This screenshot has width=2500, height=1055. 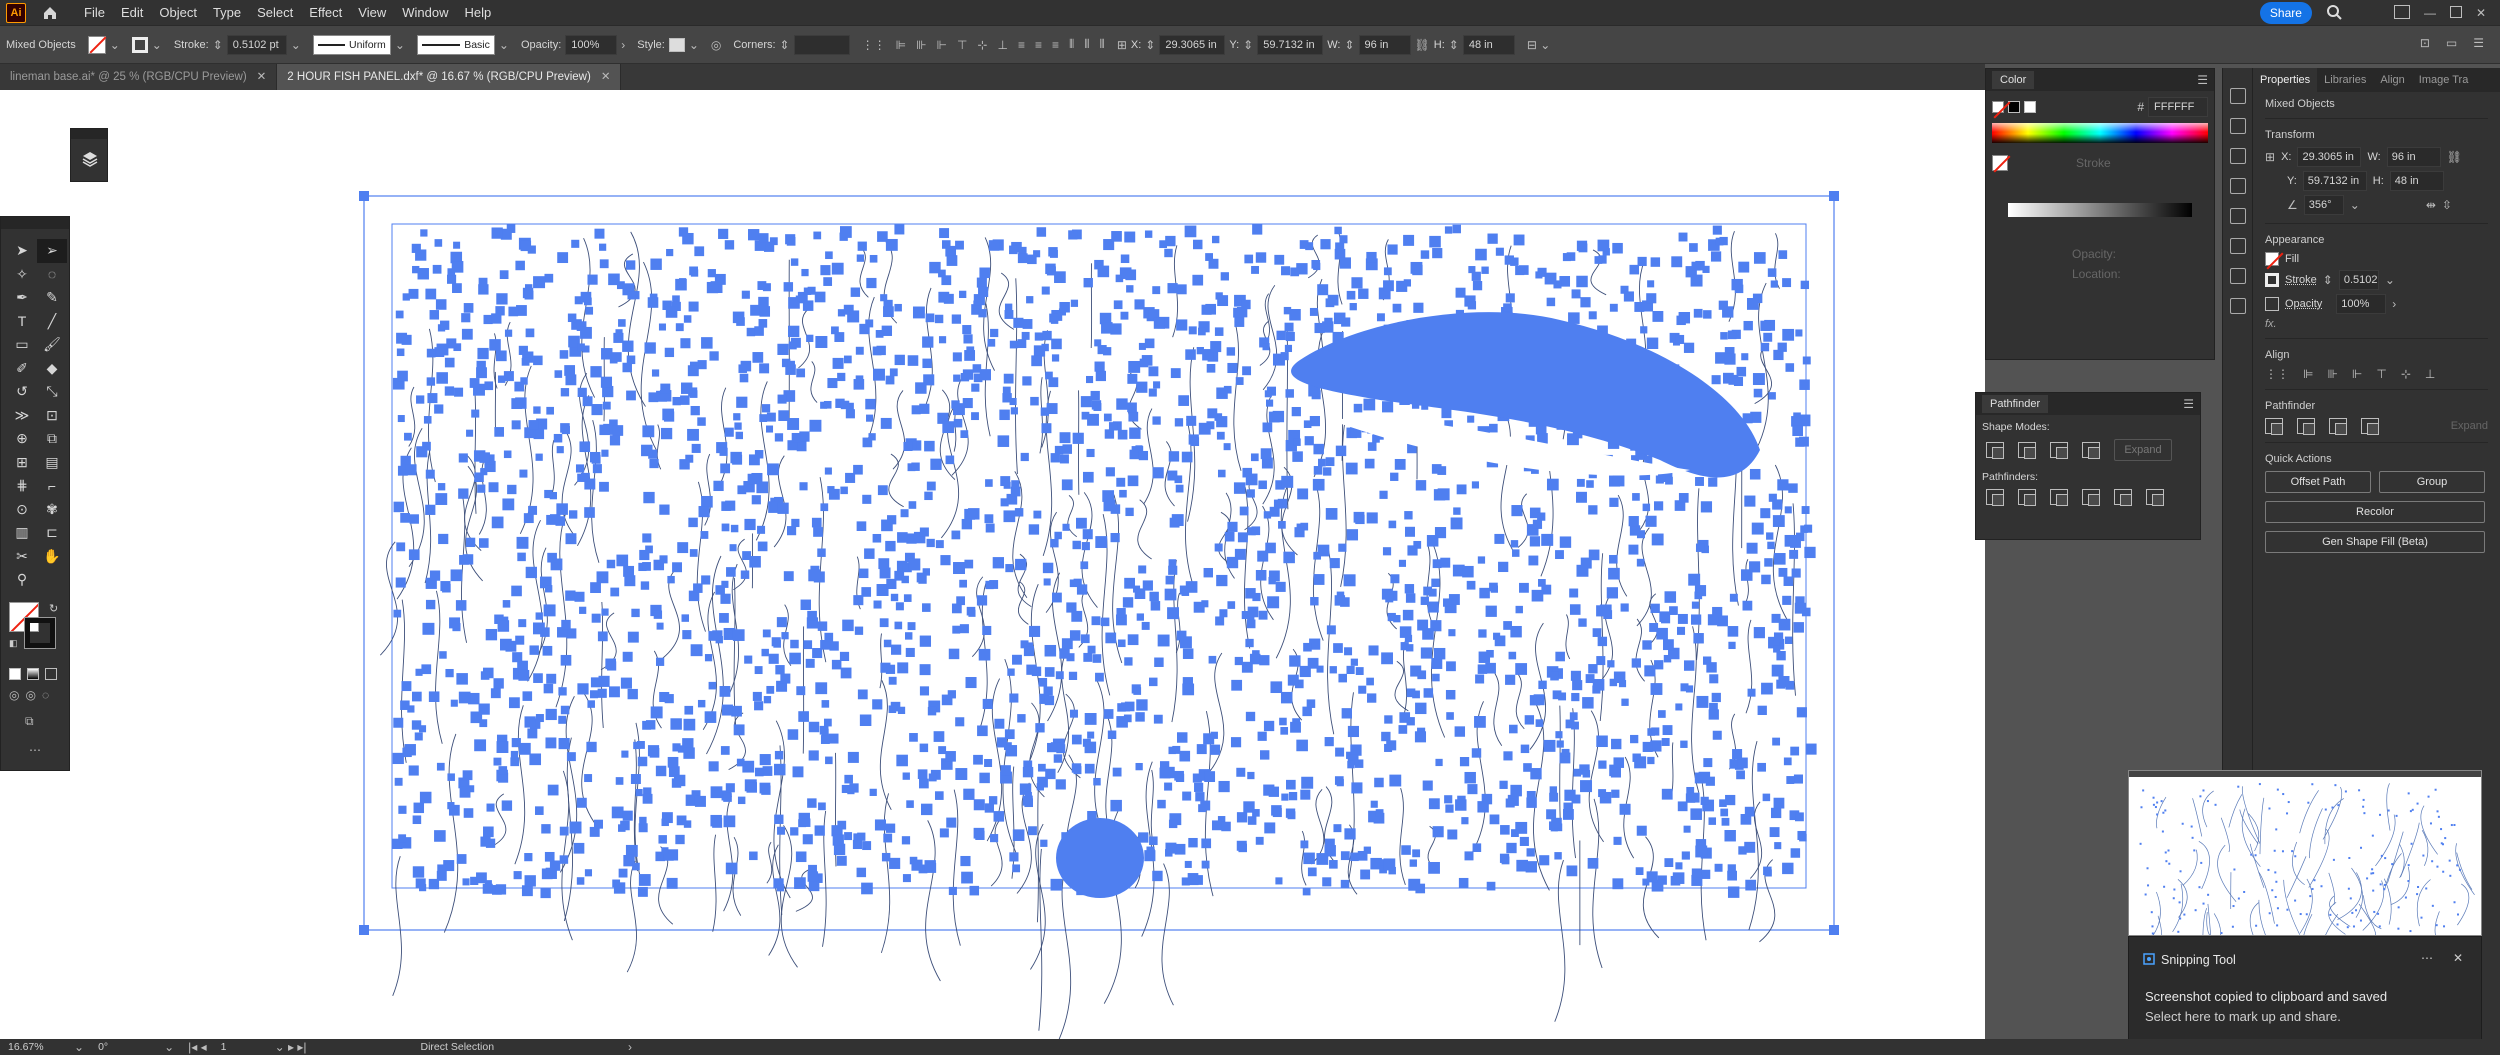 I want to click on distribute-top-icon: ≡, so click(x=1021, y=45).